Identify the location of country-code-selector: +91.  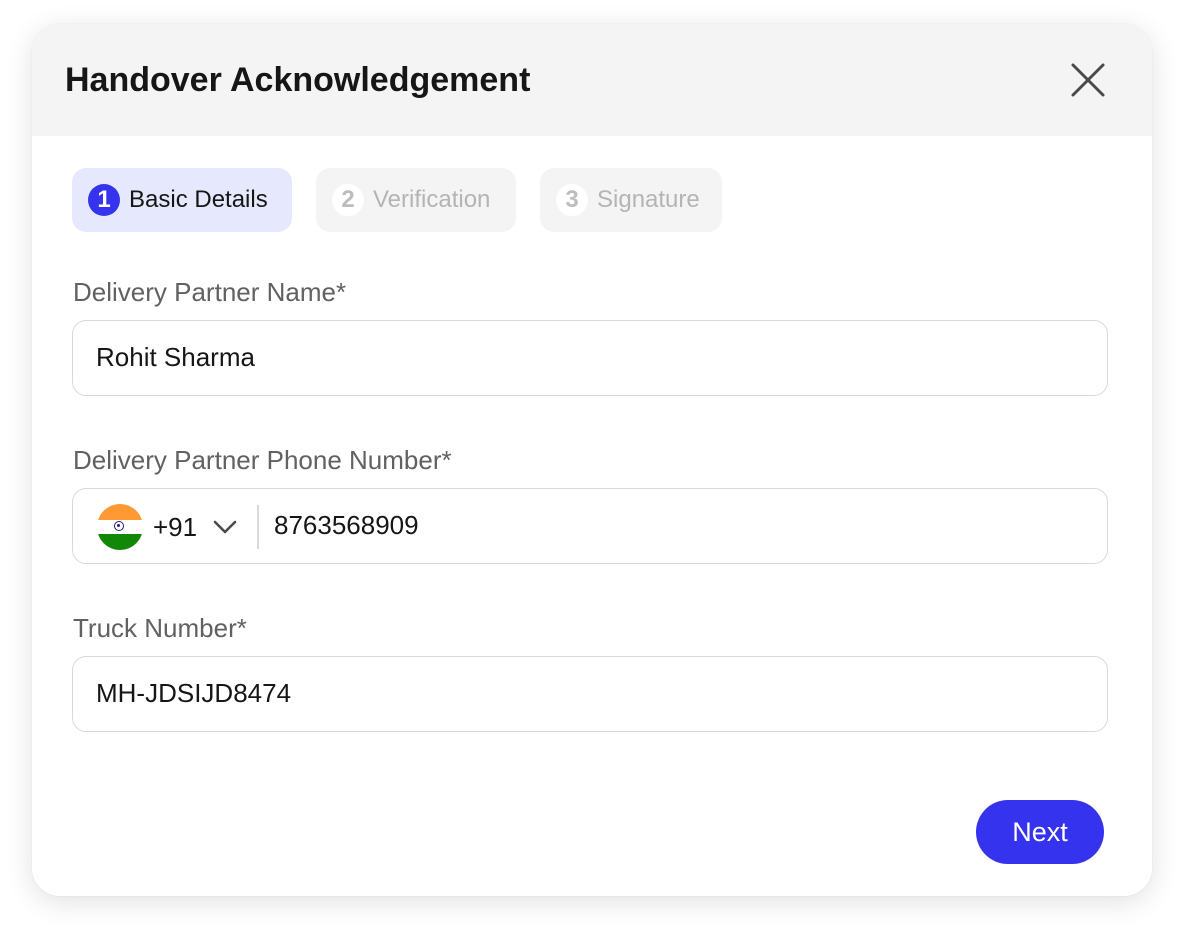
(168, 527).